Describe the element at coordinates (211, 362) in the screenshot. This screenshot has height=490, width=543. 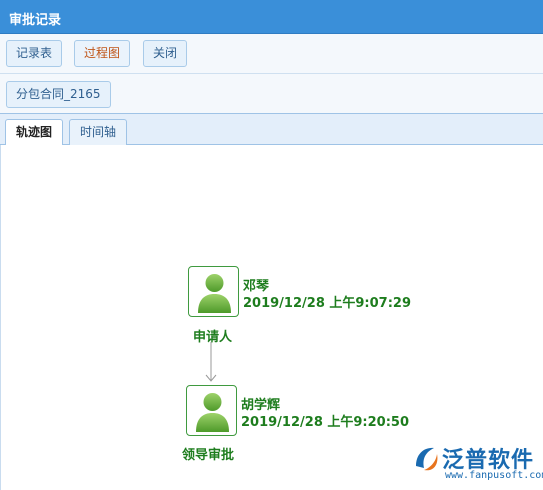
I see `flow-connector` at that location.